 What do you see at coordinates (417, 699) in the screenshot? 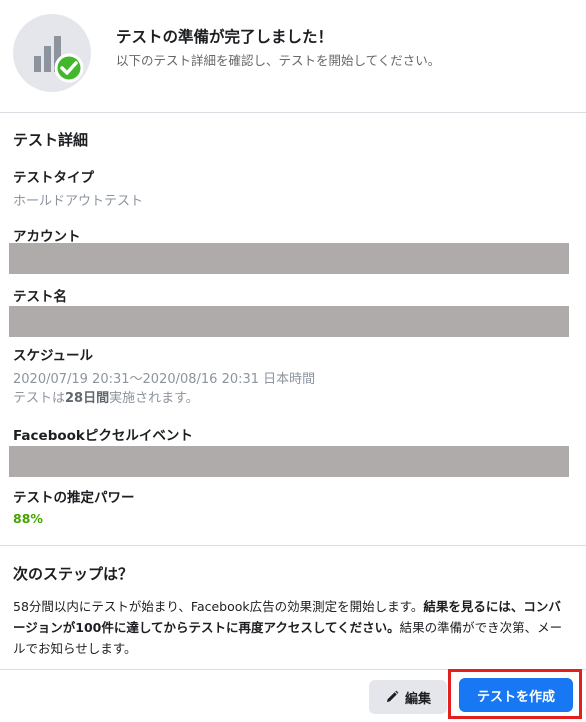
I see `edit-button-label: 編集` at bounding box center [417, 699].